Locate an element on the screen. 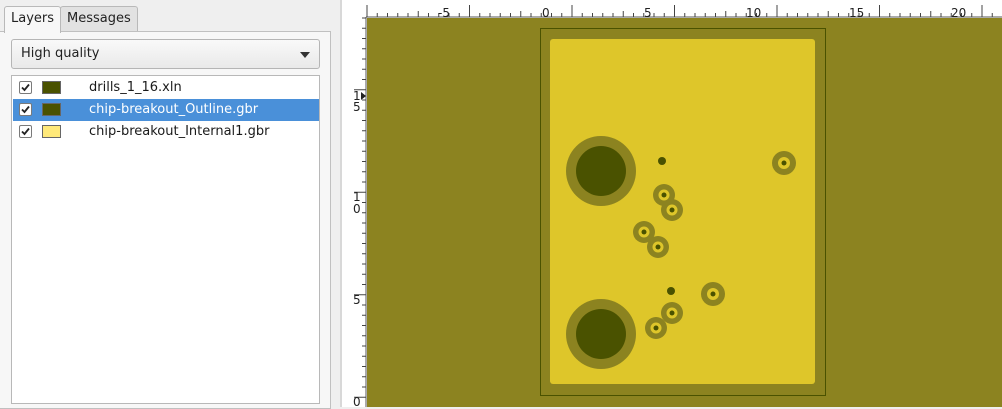 The width and height of the screenshot is (1002, 409). ruler-label: 20 is located at coordinates (958, 13).